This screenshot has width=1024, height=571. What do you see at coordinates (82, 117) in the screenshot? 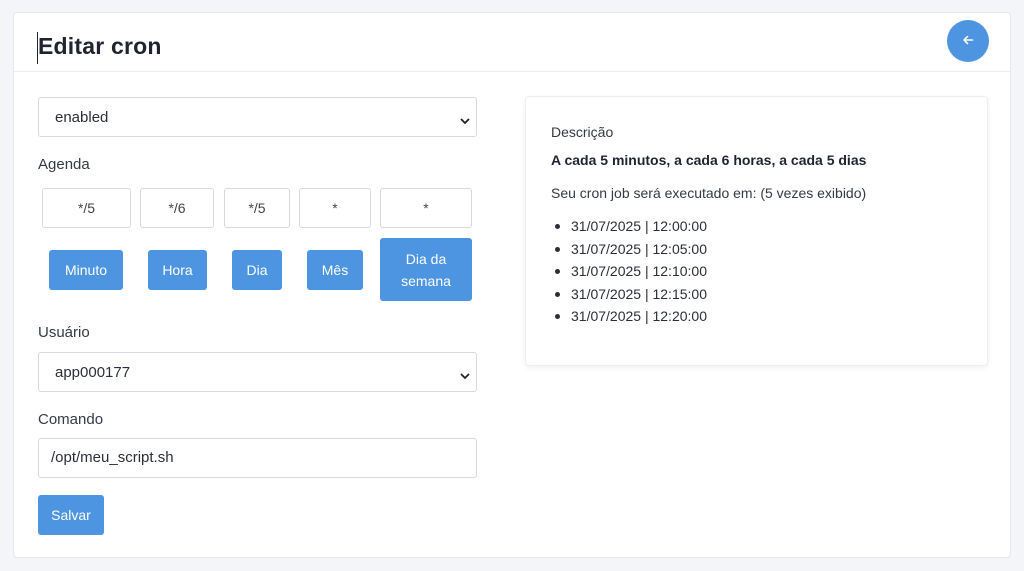
I see `status-select-value: enabled` at bounding box center [82, 117].